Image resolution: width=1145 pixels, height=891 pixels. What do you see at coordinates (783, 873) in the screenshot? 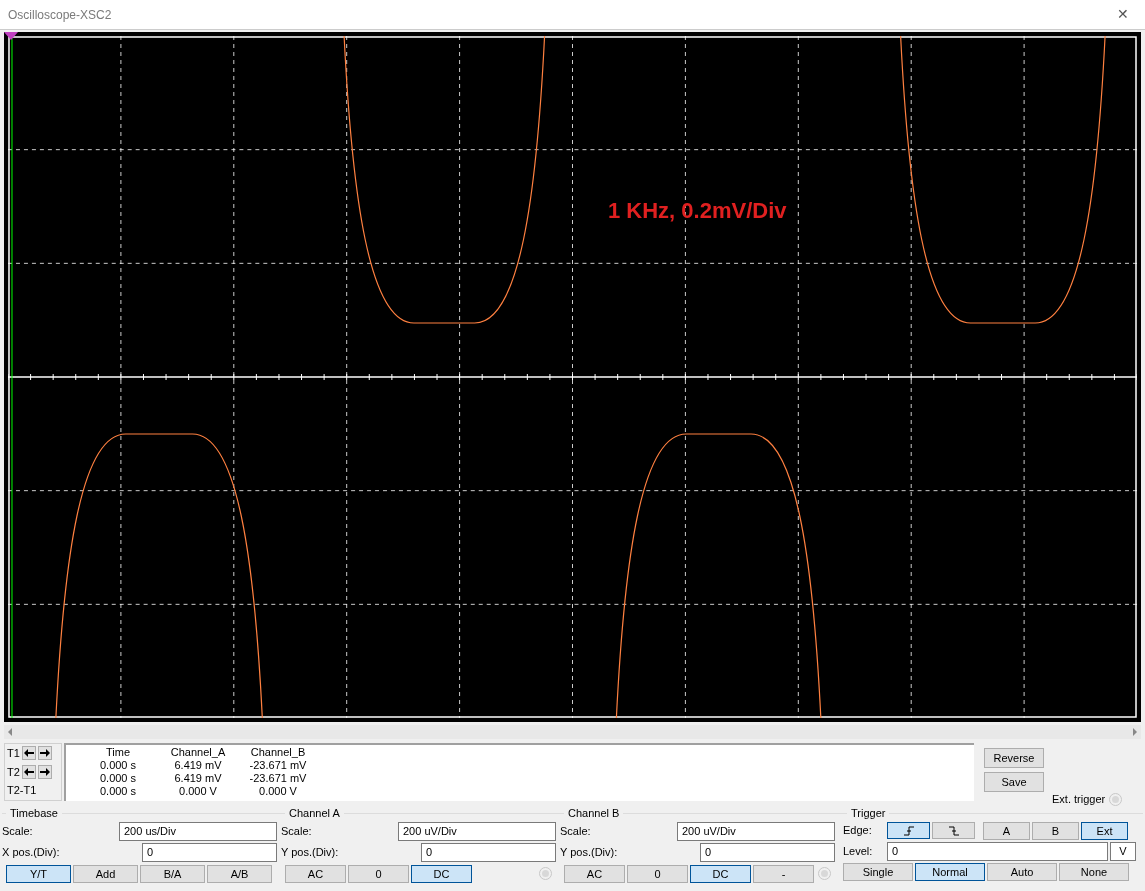
I see `mode-button: -` at bounding box center [783, 873].